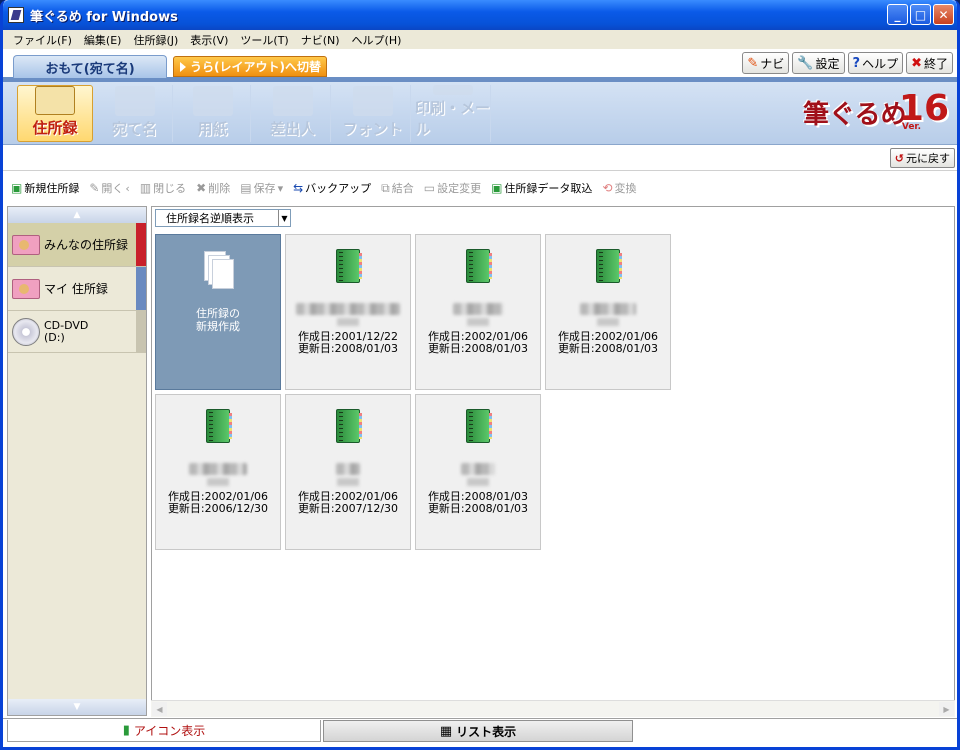 The height and width of the screenshot is (750, 960). I want to click on horizontal-scrollbar: ◀ ▶, so click(553, 708).